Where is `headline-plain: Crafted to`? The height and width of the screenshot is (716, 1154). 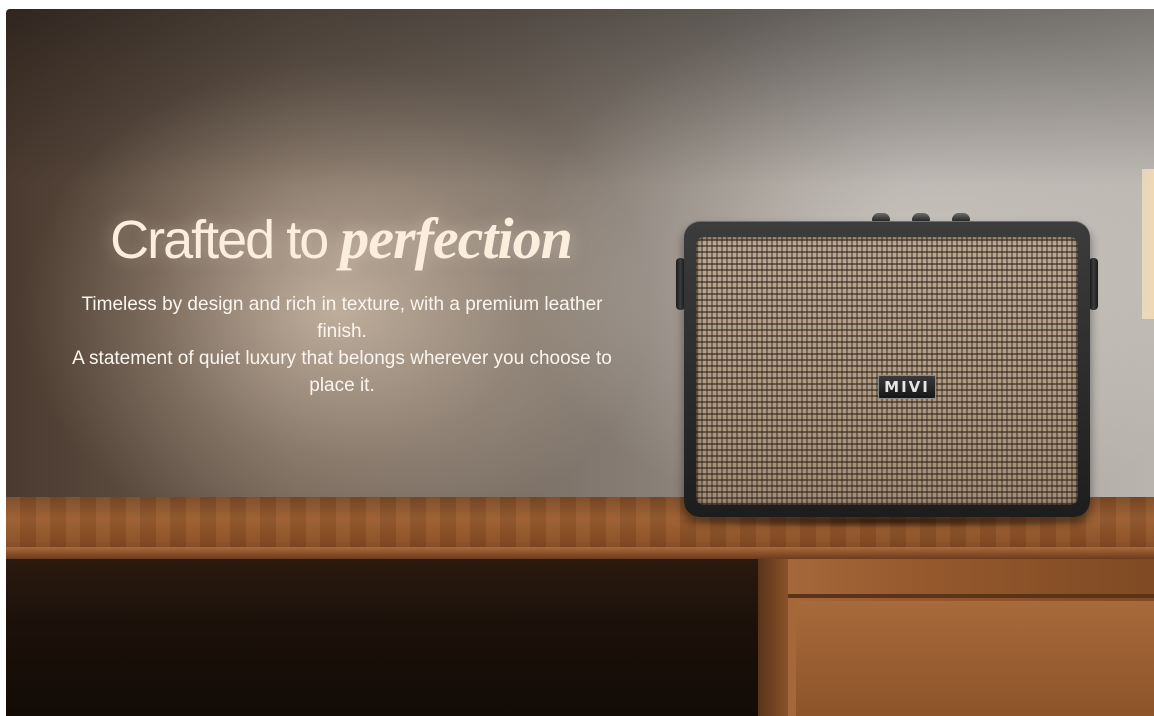
headline-plain: Crafted to is located at coordinates (225, 240).